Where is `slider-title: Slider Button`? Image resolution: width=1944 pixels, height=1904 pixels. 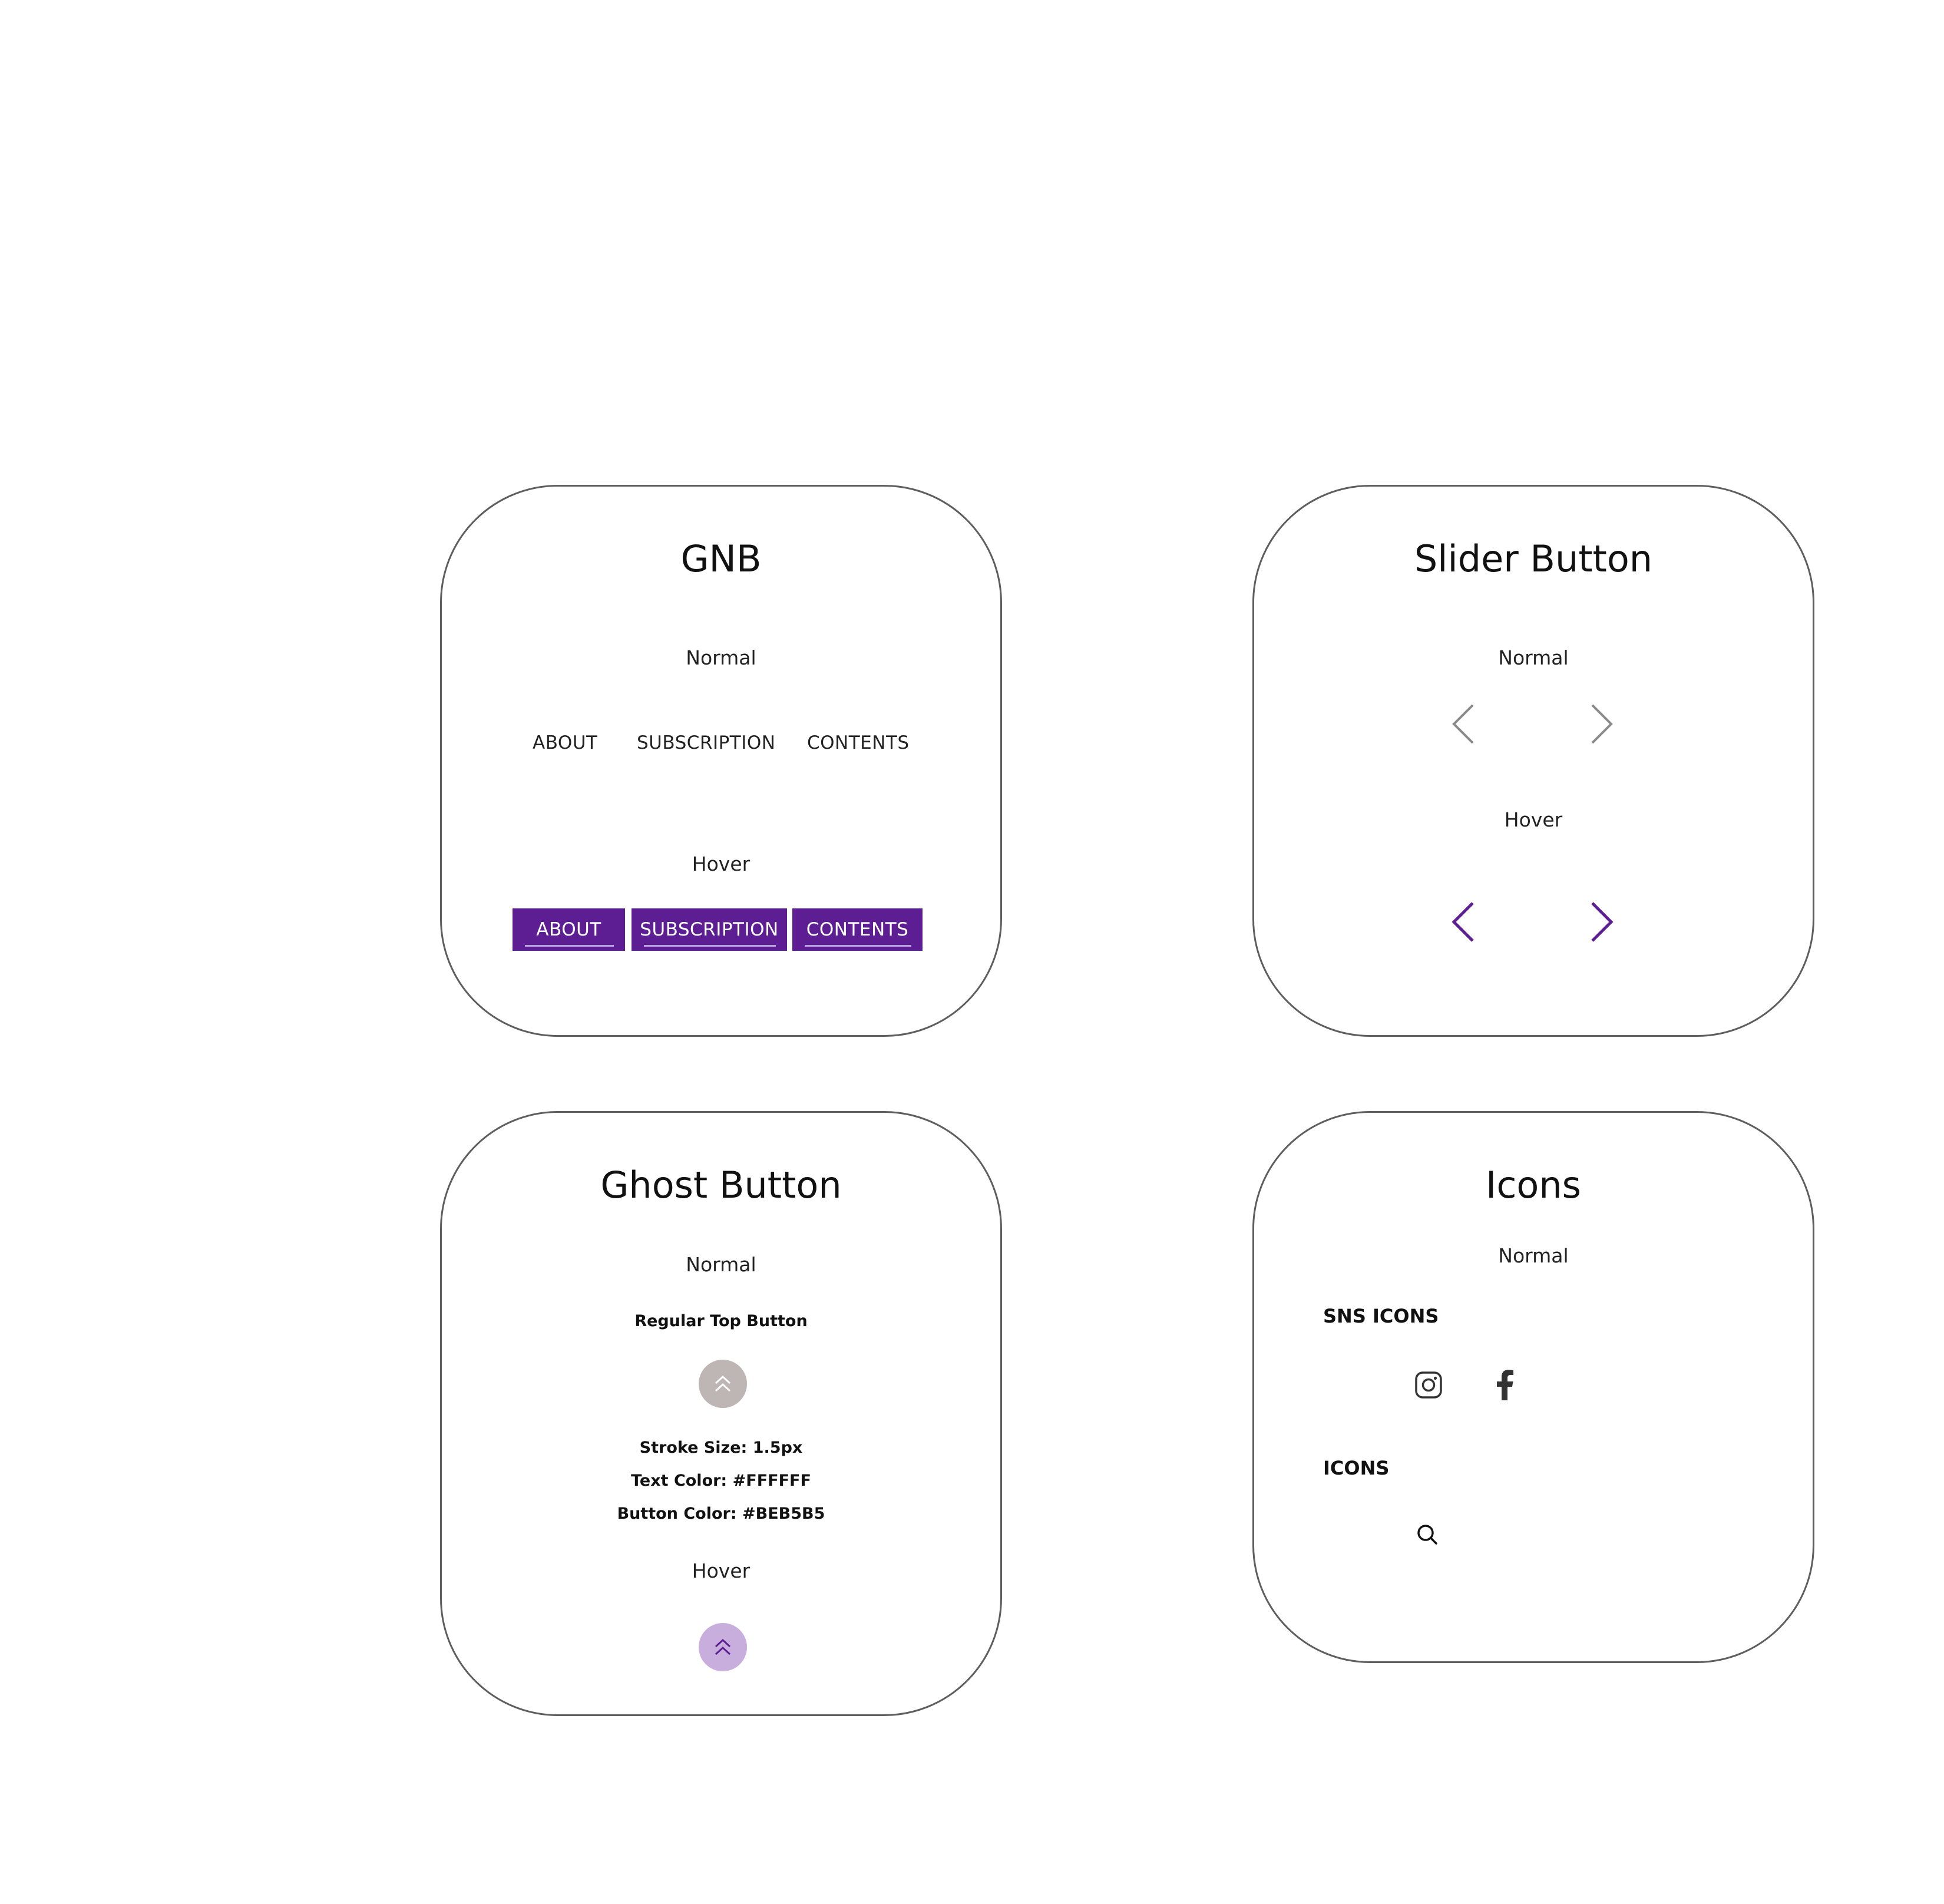
slider-title: Slider Button is located at coordinates (1533, 558).